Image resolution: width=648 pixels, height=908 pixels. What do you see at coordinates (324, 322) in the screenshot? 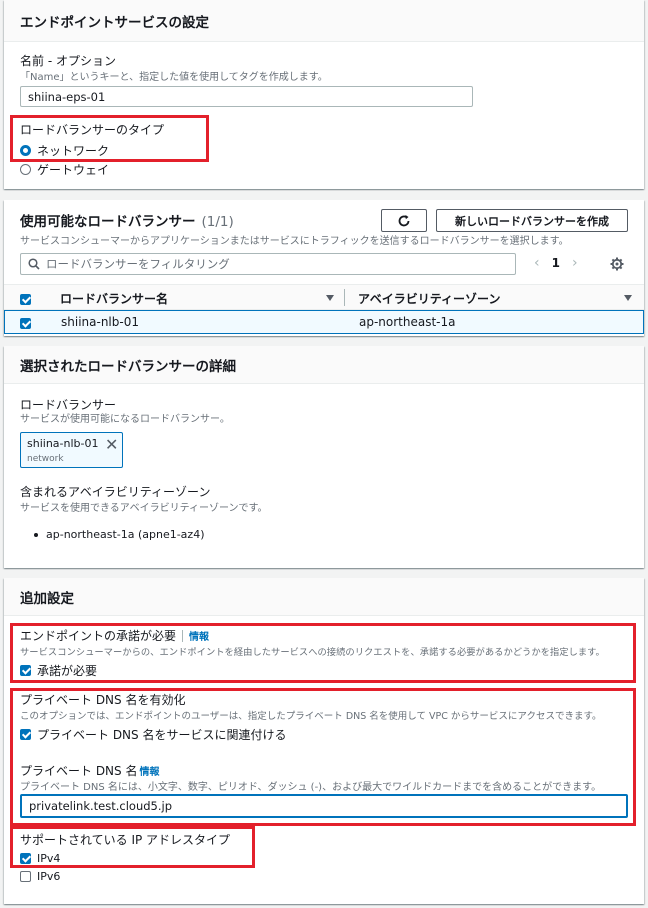
I see `table-row: shiina-nlb-01 ap-northeast-1a` at bounding box center [324, 322].